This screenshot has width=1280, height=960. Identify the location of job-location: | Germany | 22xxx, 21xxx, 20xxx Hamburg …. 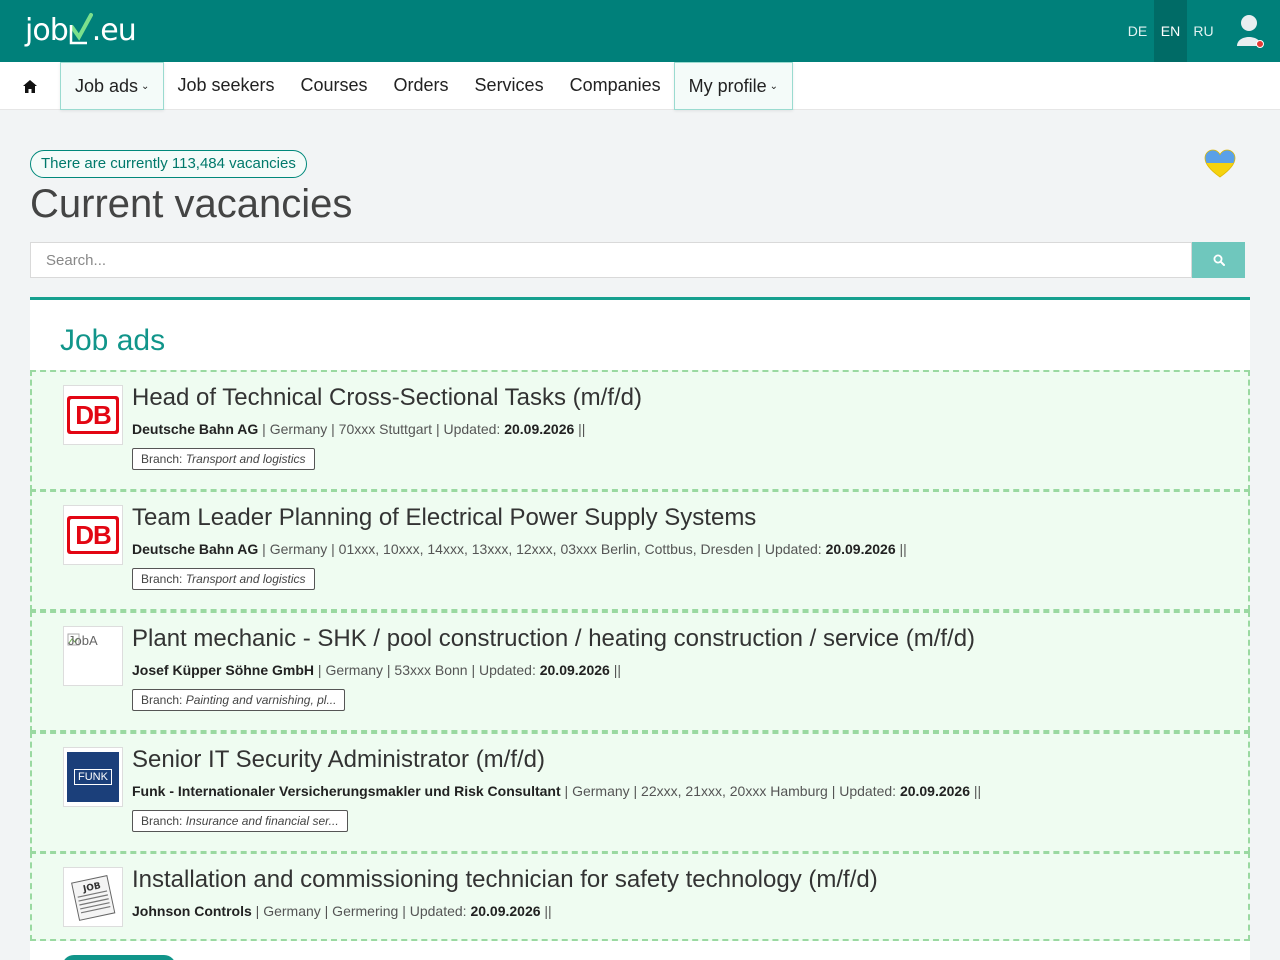
(730, 791).